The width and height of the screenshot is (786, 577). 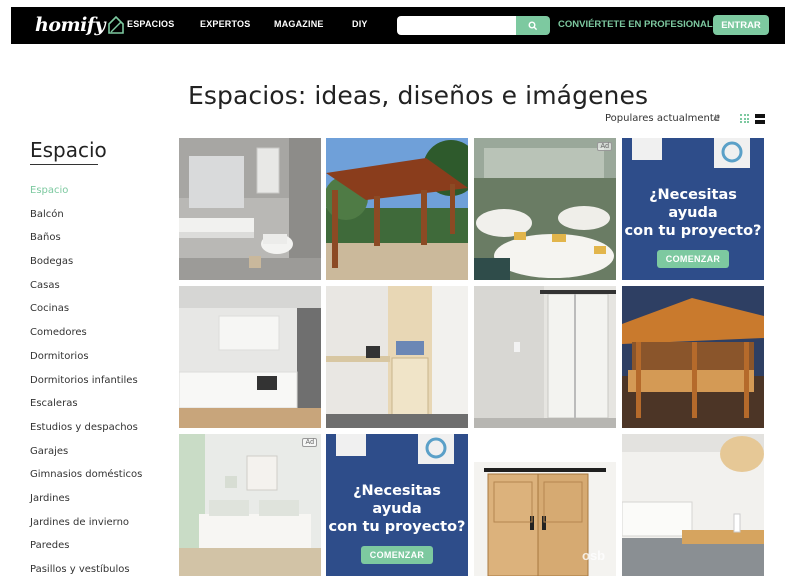 What do you see at coordinates (456, 25) in the screenshot?
I see `search-input` at bounding box center [456, 25].